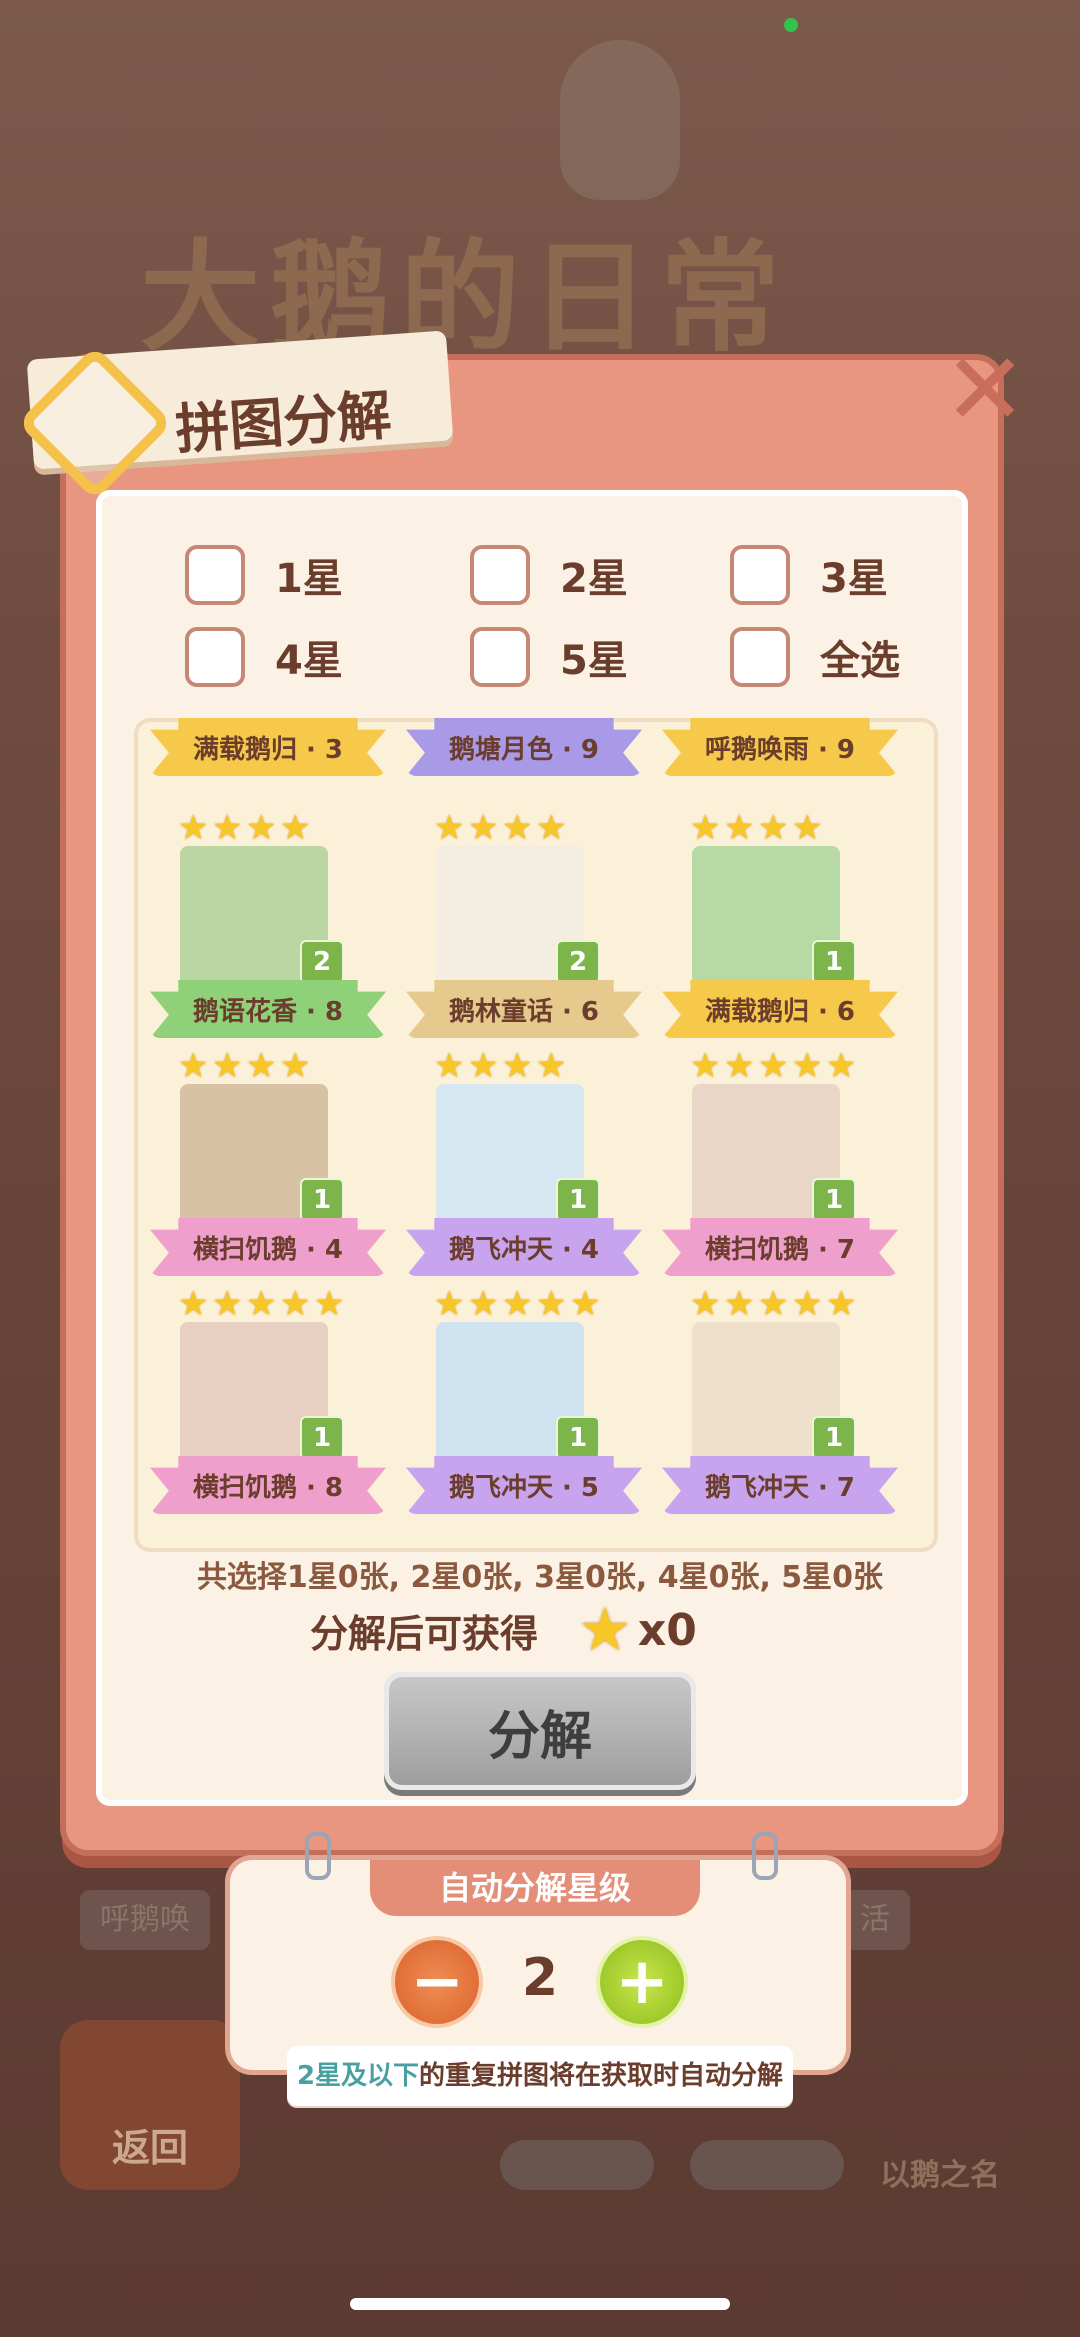 The width and height of the screenshot is (1080, 2337). What do you see at coordinates (809, 575) in the screenshot?
I see `filter-3-star: 3星` at bounding box center [809, 575].